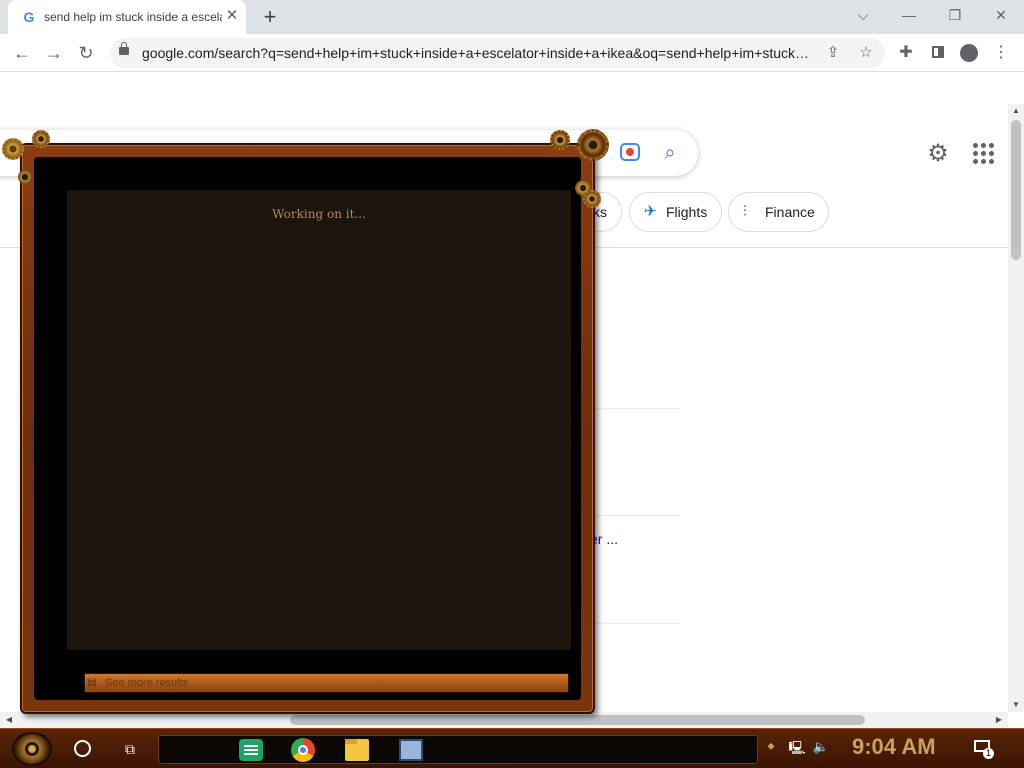 The image size is (1024, 768). Describe the element at coordinates (687, 212) in the screenshot. I see `chip-flights-label: Flights` at that location.